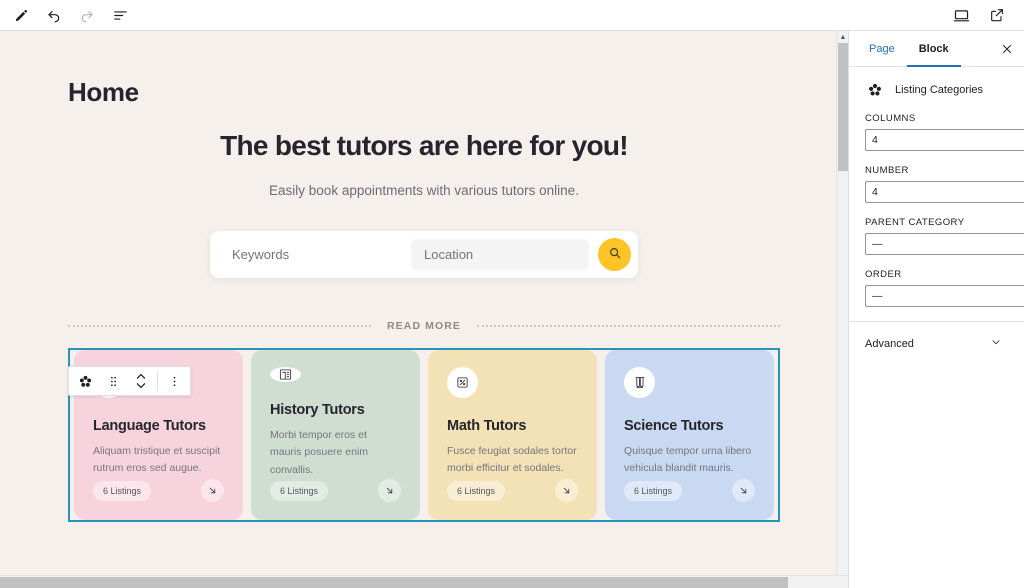 This screenshot has width=1024, height=588. What do you see at coordinates (982, 15) in the screenshot?
I see `top-bar-right-tools` at bounding box center [982, 15].